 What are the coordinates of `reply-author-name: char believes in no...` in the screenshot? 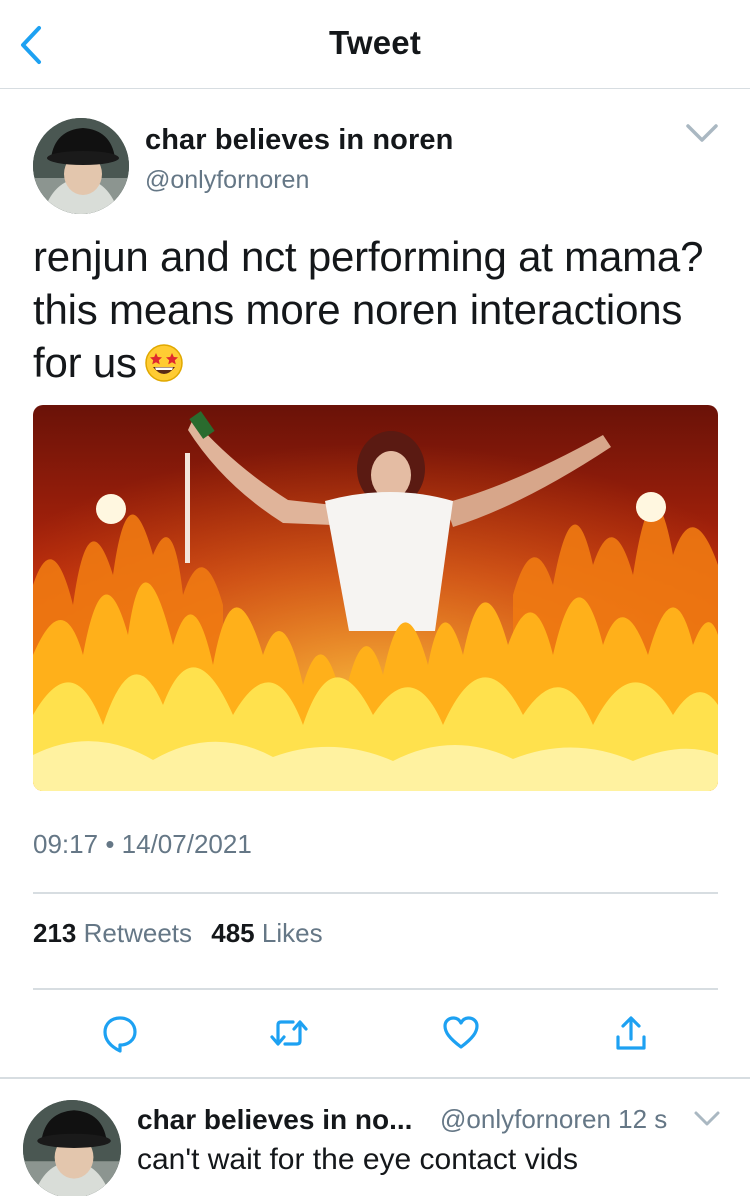 It's located at (274, 1120).